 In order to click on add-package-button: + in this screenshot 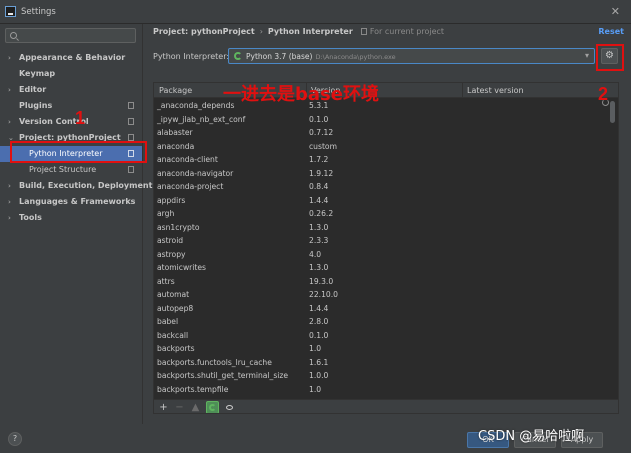, I will do `click(163, 407)`.